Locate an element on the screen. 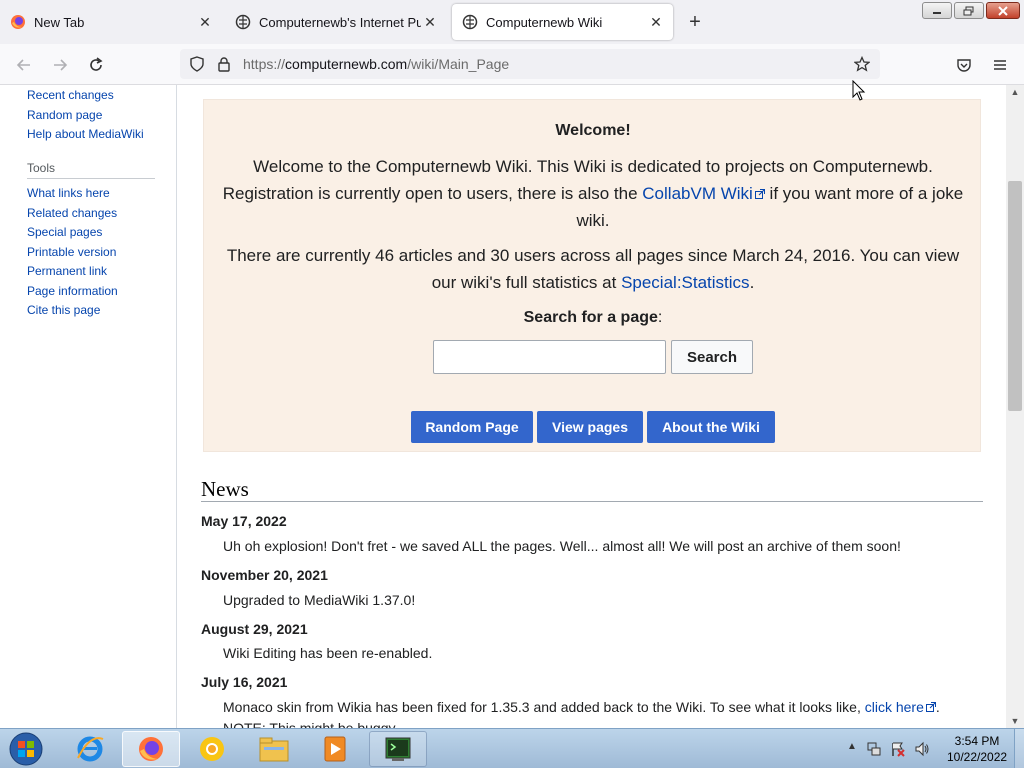  sidebar-link-special-pages: Special pages is located at coordinates (64, 232).